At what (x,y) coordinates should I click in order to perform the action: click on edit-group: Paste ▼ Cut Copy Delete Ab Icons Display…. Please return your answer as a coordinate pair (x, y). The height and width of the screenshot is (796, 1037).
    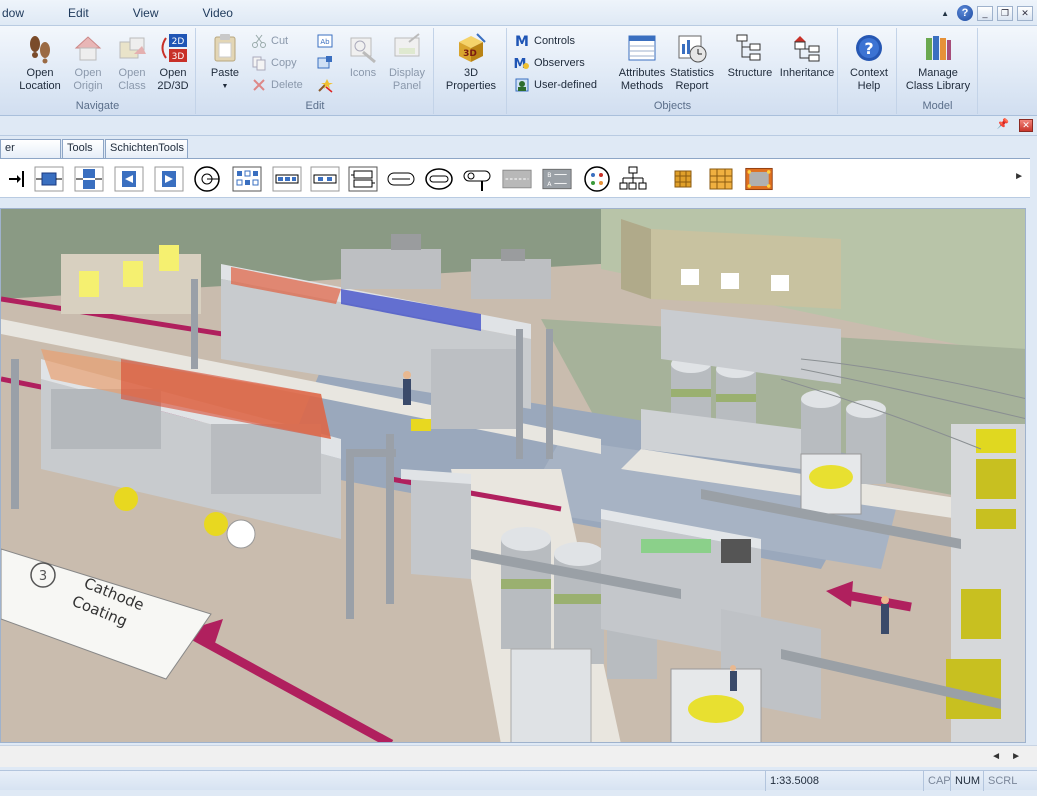
    Looking at the image, I should click on (315, 71).